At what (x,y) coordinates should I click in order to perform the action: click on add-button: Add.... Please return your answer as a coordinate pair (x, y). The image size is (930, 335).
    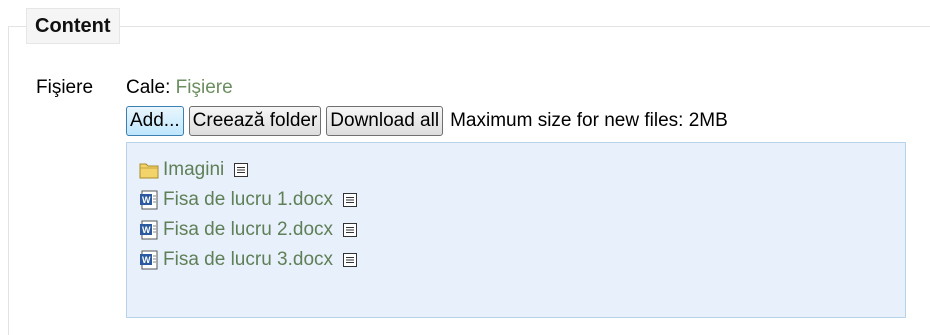
    Looking at the image, I should click on (155, 121).